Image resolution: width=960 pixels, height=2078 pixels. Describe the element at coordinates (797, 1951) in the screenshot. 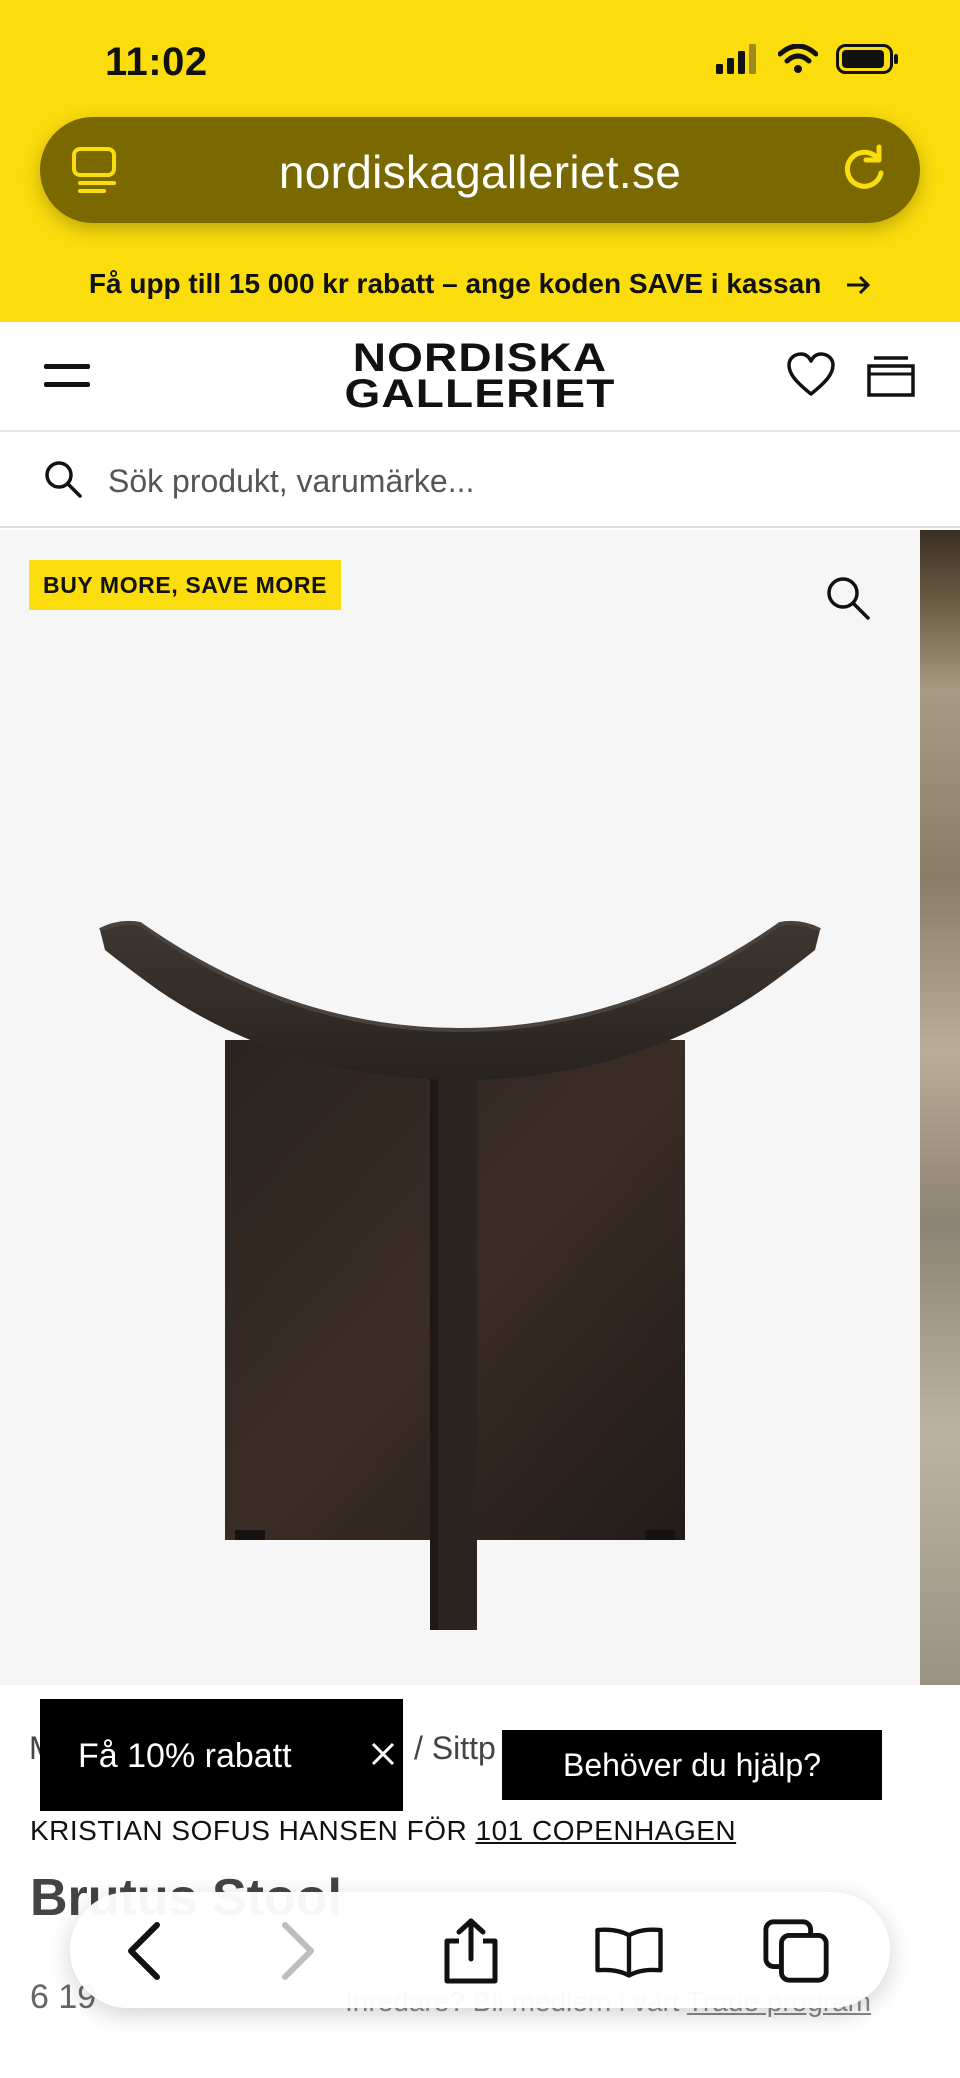

I see `tabs-icon` at that location.